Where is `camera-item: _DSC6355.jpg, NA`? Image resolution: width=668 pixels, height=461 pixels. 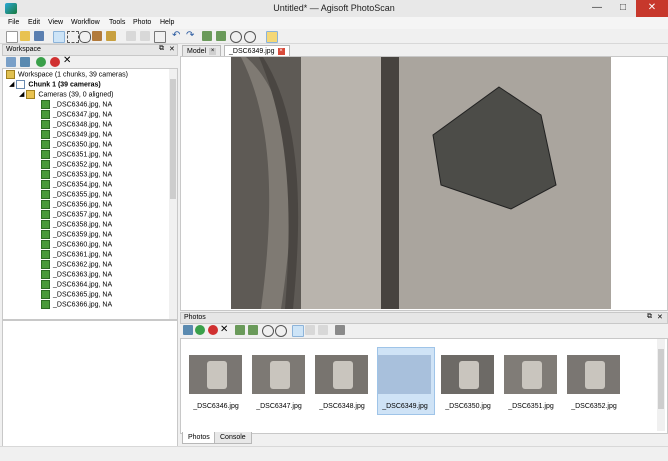 camera-item: _DSC6355.jpg, NA is located at coordinates (76, 195).